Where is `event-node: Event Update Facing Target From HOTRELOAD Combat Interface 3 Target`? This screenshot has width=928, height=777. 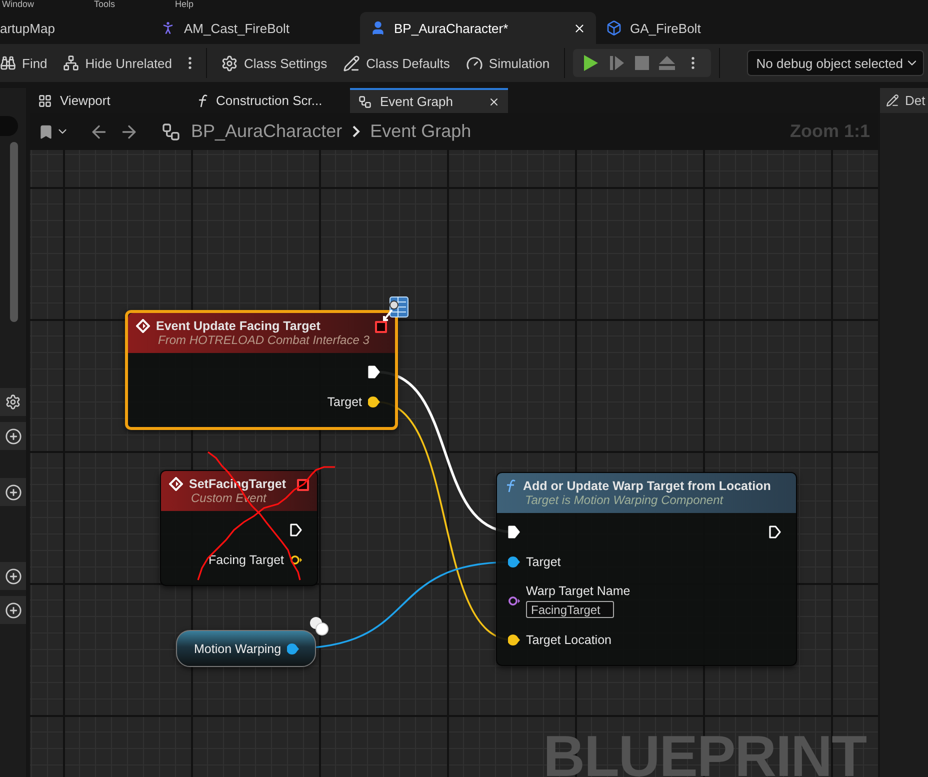 event-node: Event Update Facing Target From HOTRELOAD Combat Interface 3 Target is located at coordinates (261, 370).